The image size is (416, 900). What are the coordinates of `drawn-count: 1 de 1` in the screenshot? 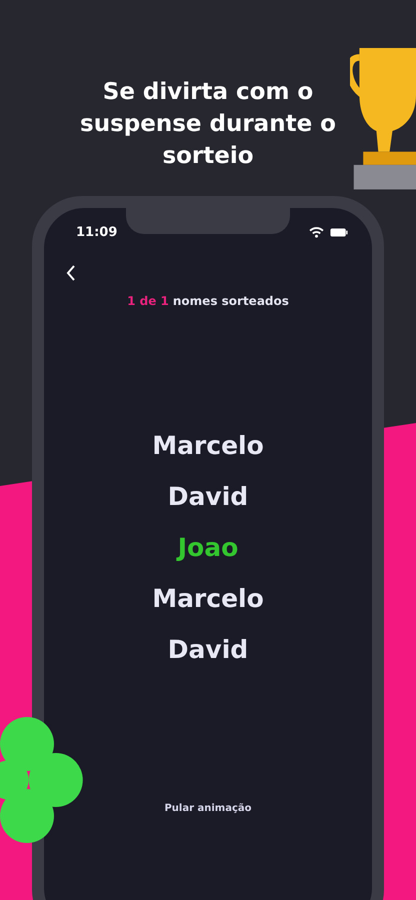 It's located at (148, 301).